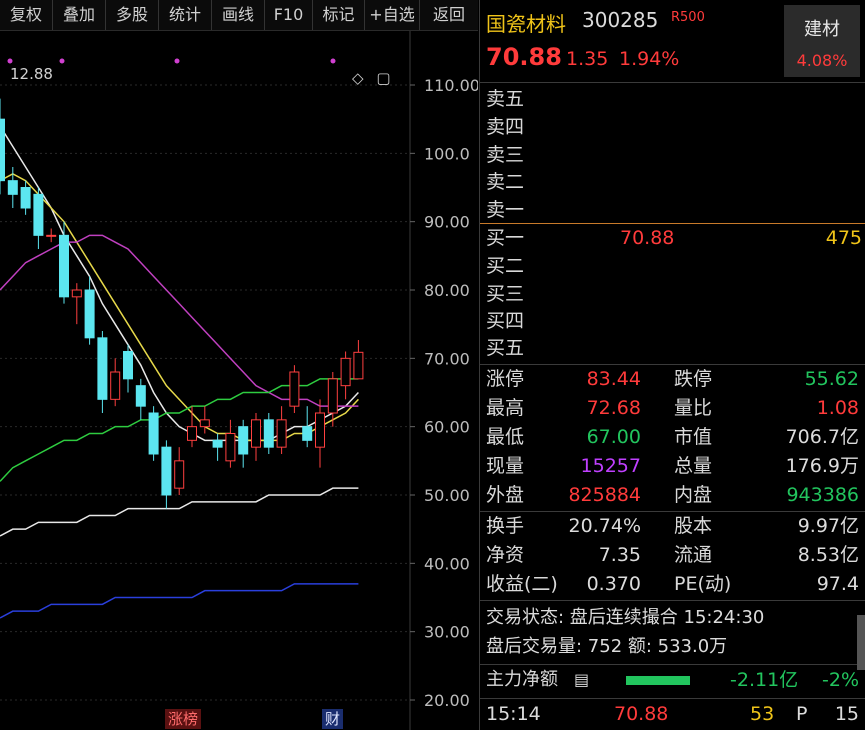 The height and width of the screenshot is (730, 865). Describe the element at coordinates (526, 24) in the screenshot. I see `stock-name: 国瓷材料` at that location.